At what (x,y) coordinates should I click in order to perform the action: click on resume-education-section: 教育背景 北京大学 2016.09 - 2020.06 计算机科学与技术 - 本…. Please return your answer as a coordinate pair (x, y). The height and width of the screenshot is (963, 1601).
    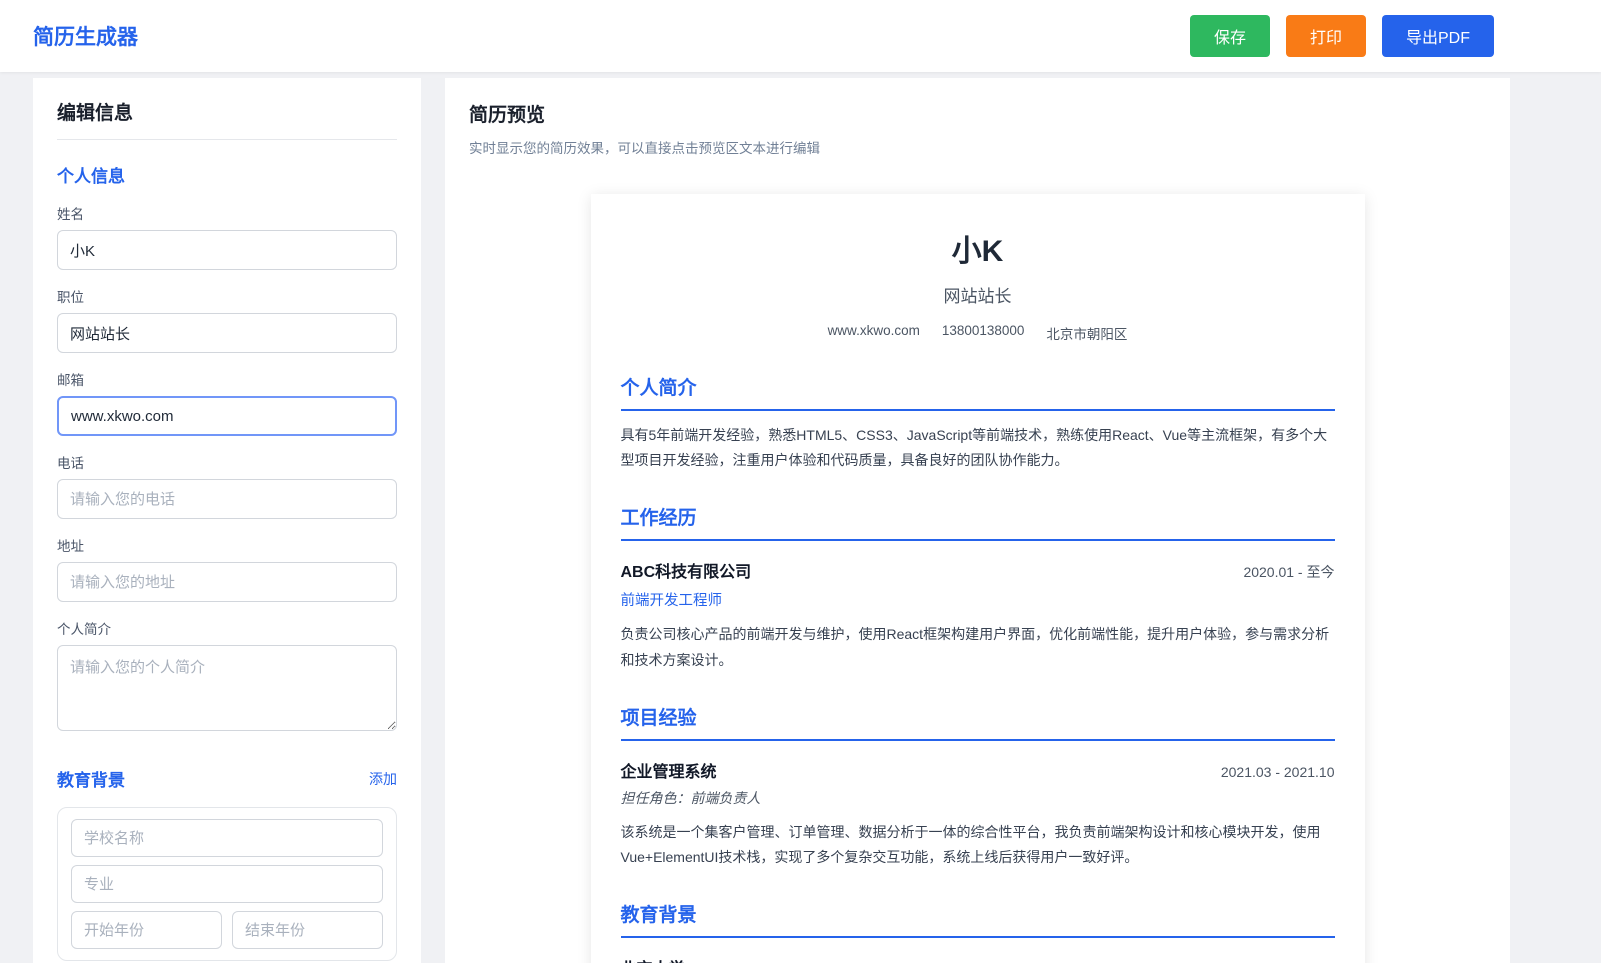
    Looking at the image, I should click on (977, 931).